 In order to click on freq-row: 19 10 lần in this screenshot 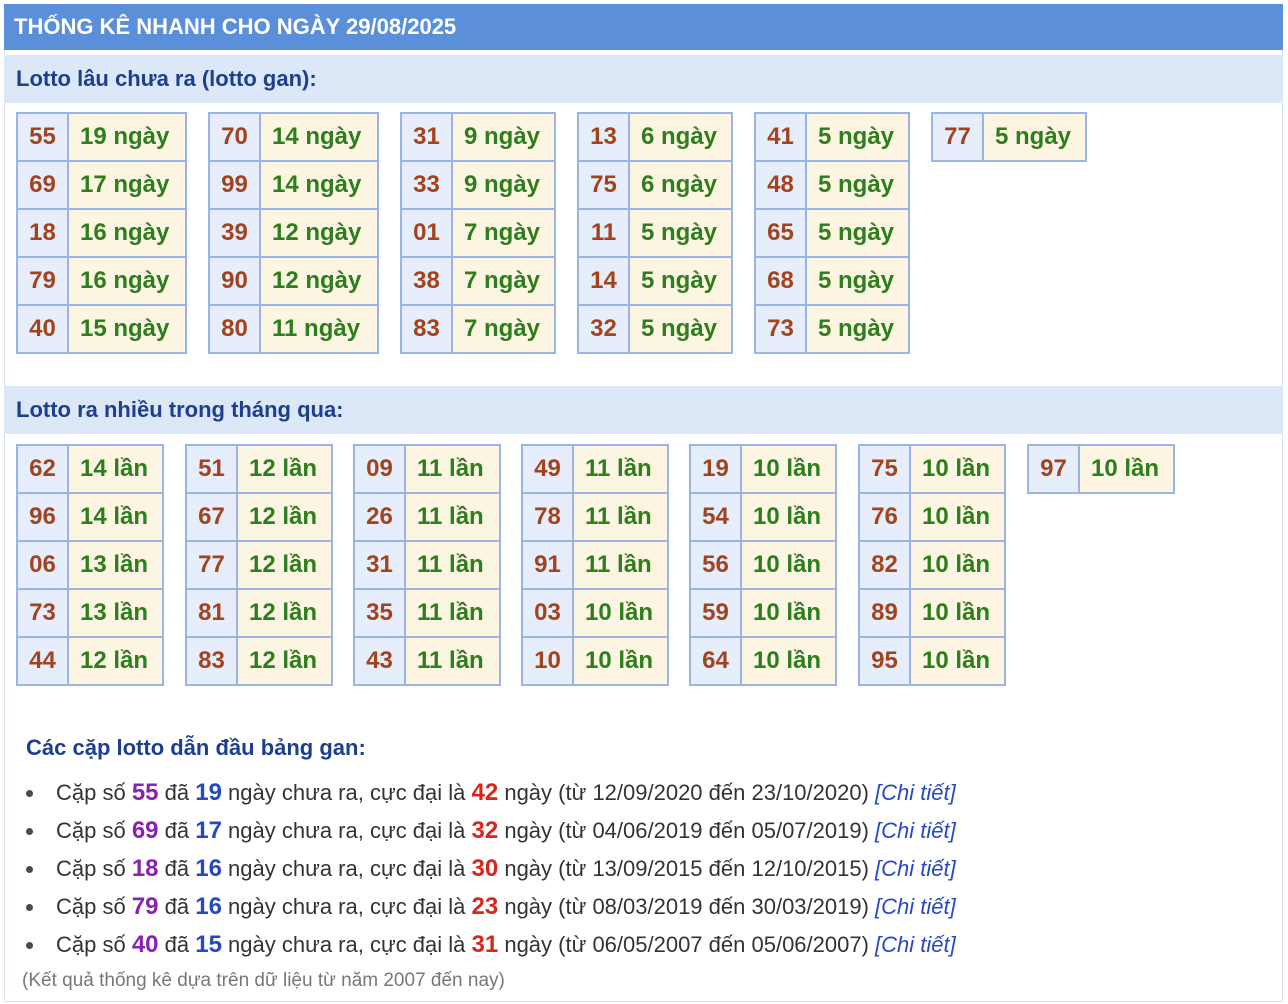, I will do `click(763, 469)`.